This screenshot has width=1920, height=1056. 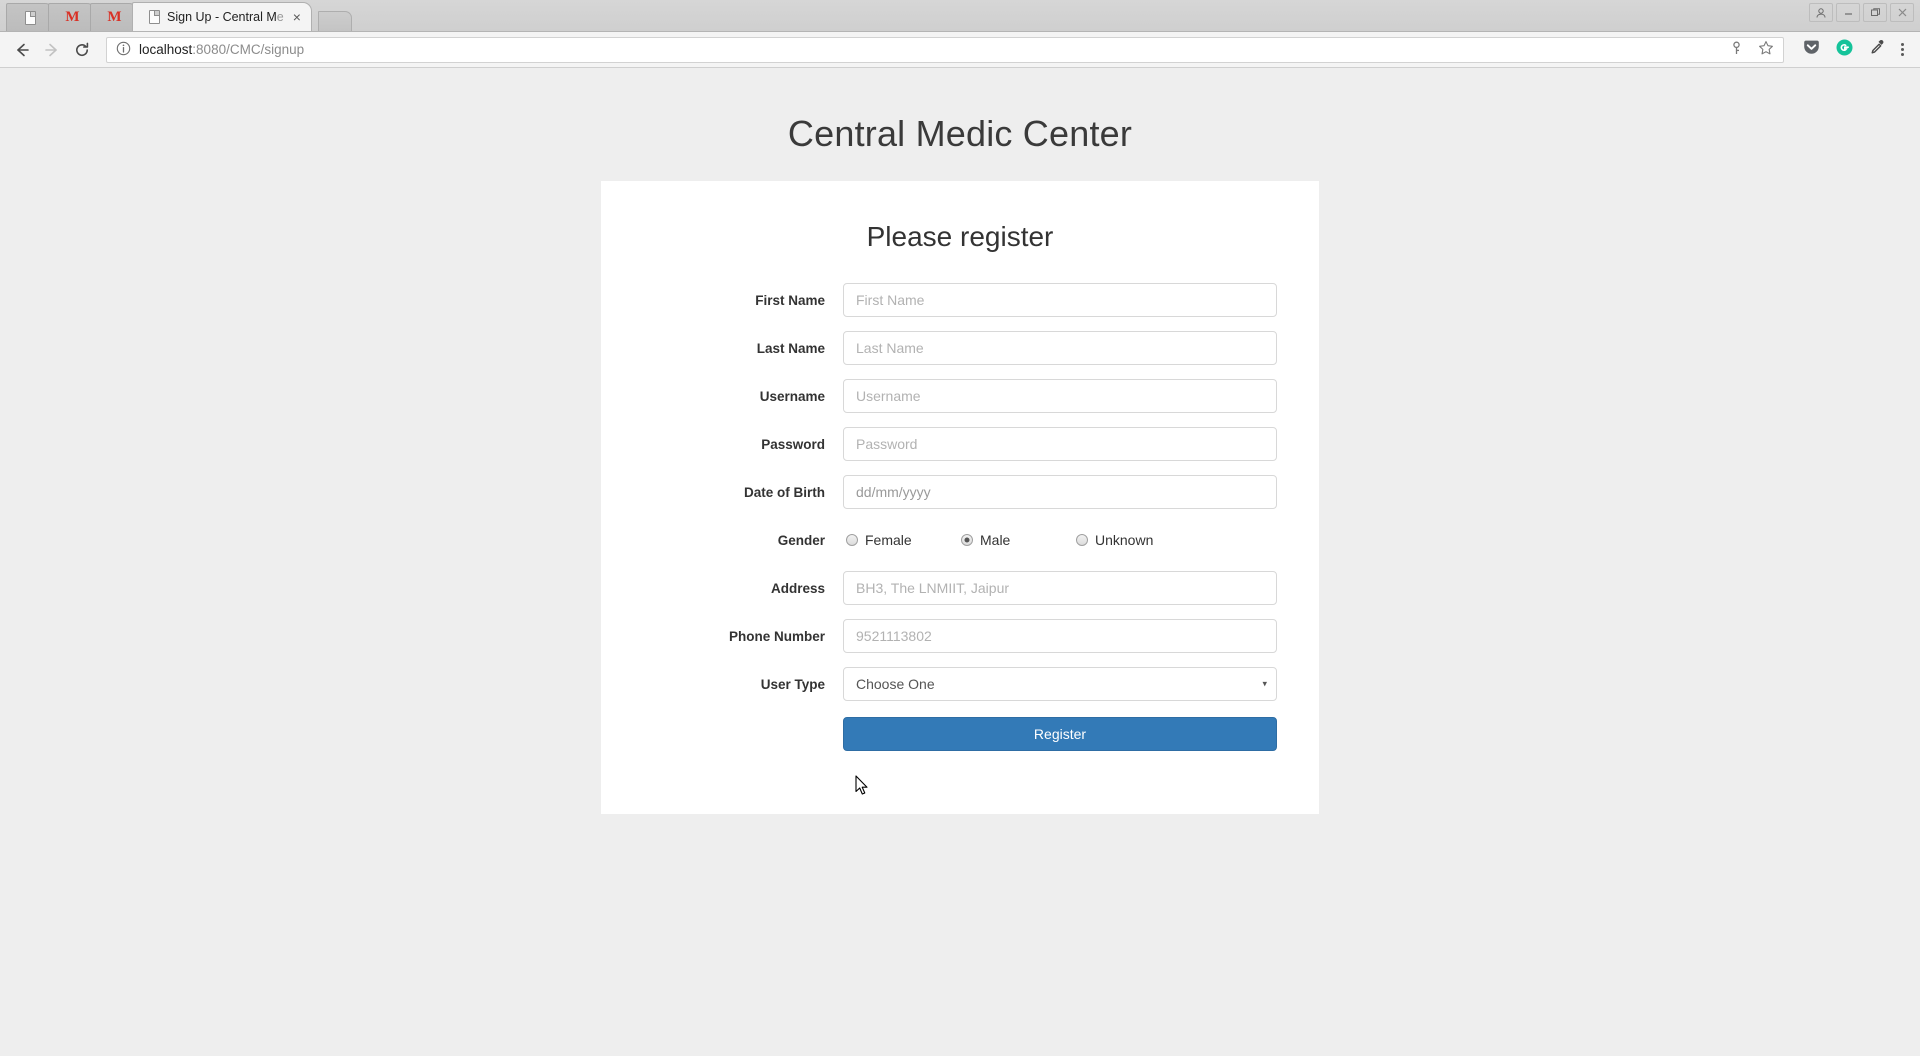 What do you see at coordinates (22, 50) in the screenshot?
I see `back-arrow-icon` at bounding box center [22, 50].